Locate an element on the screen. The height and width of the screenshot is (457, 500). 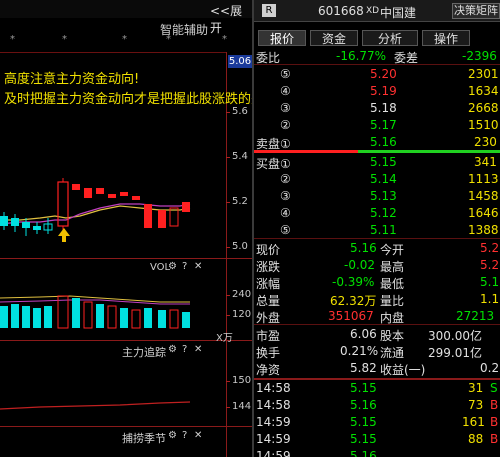
stat-value: 0.21% is located at coordinates (359, 351).